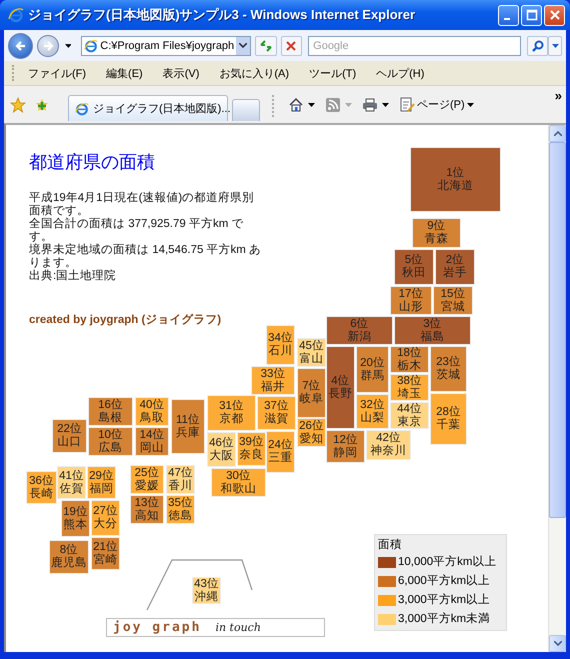 Image resolution: width=570 pixels, height=659 pixels. What do you see at coordinates (222, 15) in the screenshot?
I see `window-title: ジョイグラフ(日本地図版)サンプル3 - Windows Internet Explorer` at bounding box center [222, 15].